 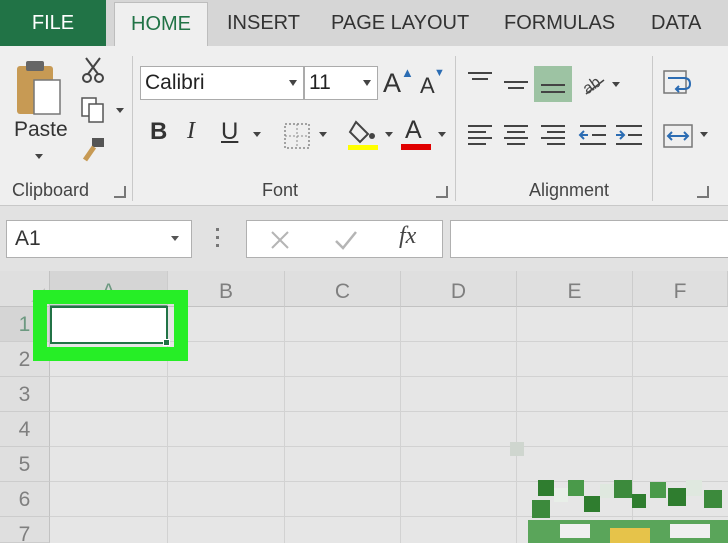 I want to click on orientation-icon: ab, so click(x=593, y=84).